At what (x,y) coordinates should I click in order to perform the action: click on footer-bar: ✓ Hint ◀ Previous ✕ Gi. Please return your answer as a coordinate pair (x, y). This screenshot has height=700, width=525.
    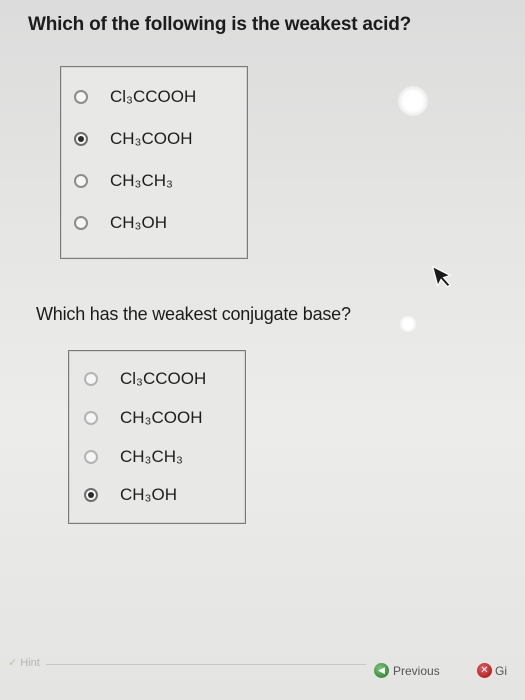
    Looking at the image, I should click on (262, 676).